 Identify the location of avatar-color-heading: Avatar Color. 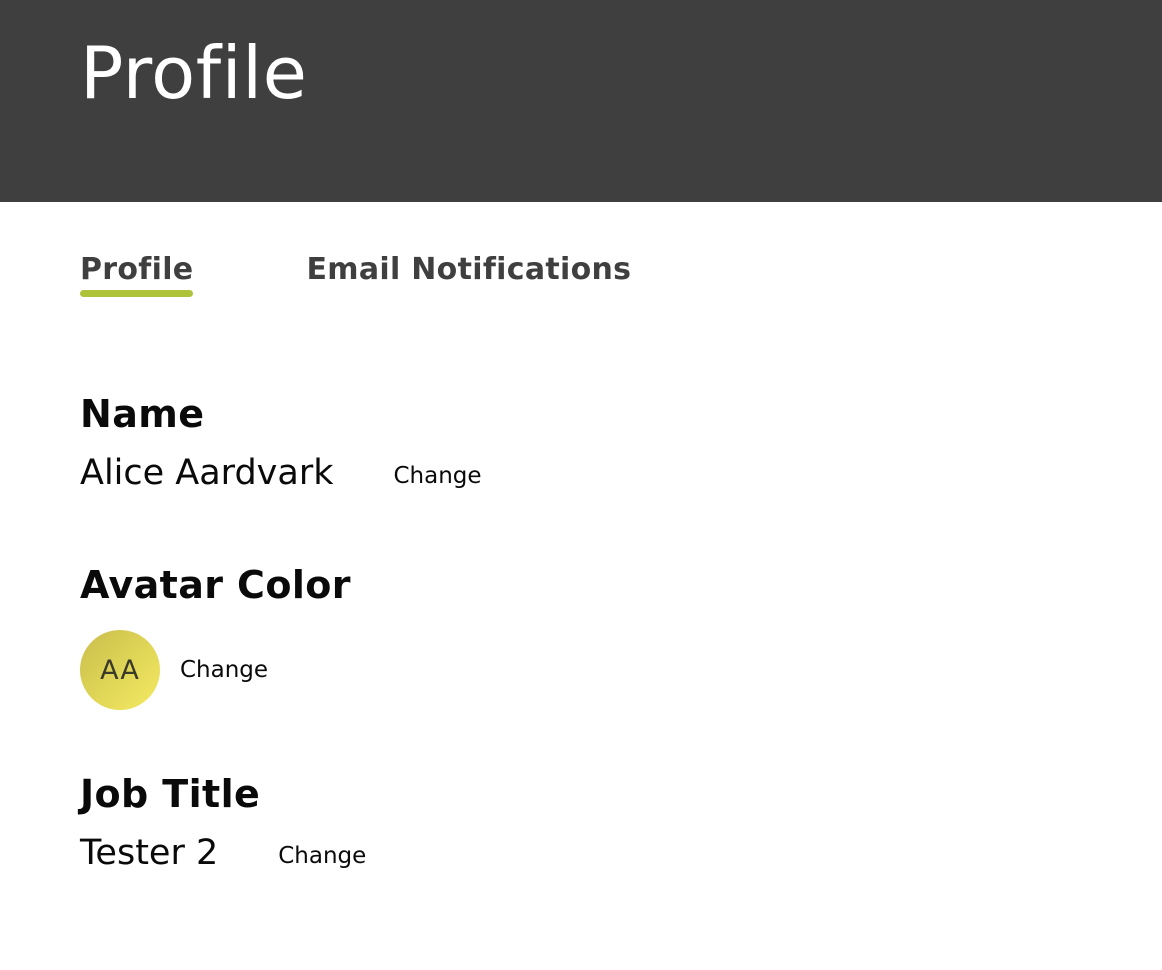
(215, 585).